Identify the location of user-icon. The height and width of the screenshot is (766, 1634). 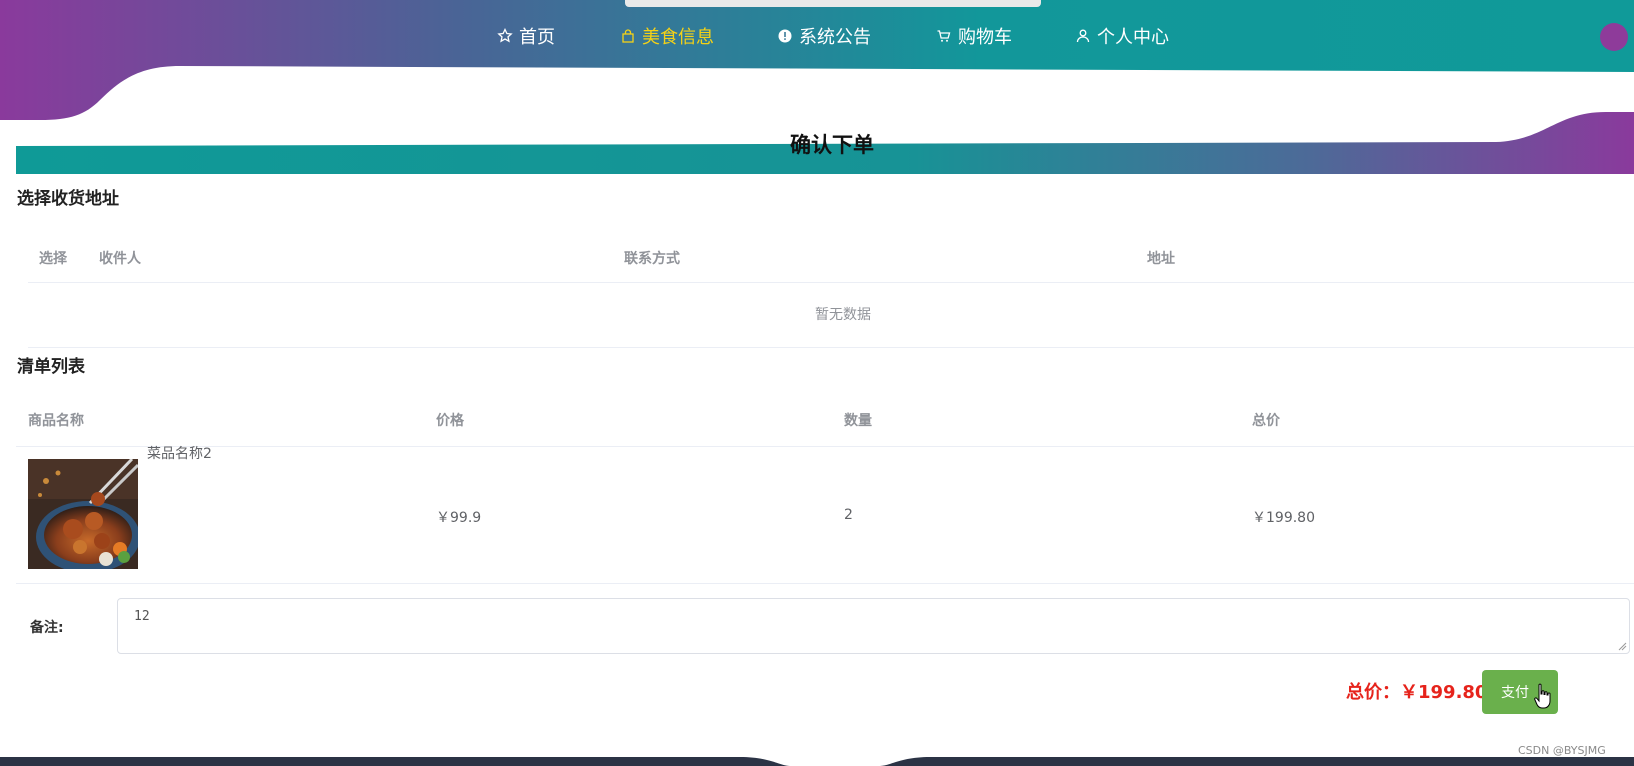
(1083, 36).